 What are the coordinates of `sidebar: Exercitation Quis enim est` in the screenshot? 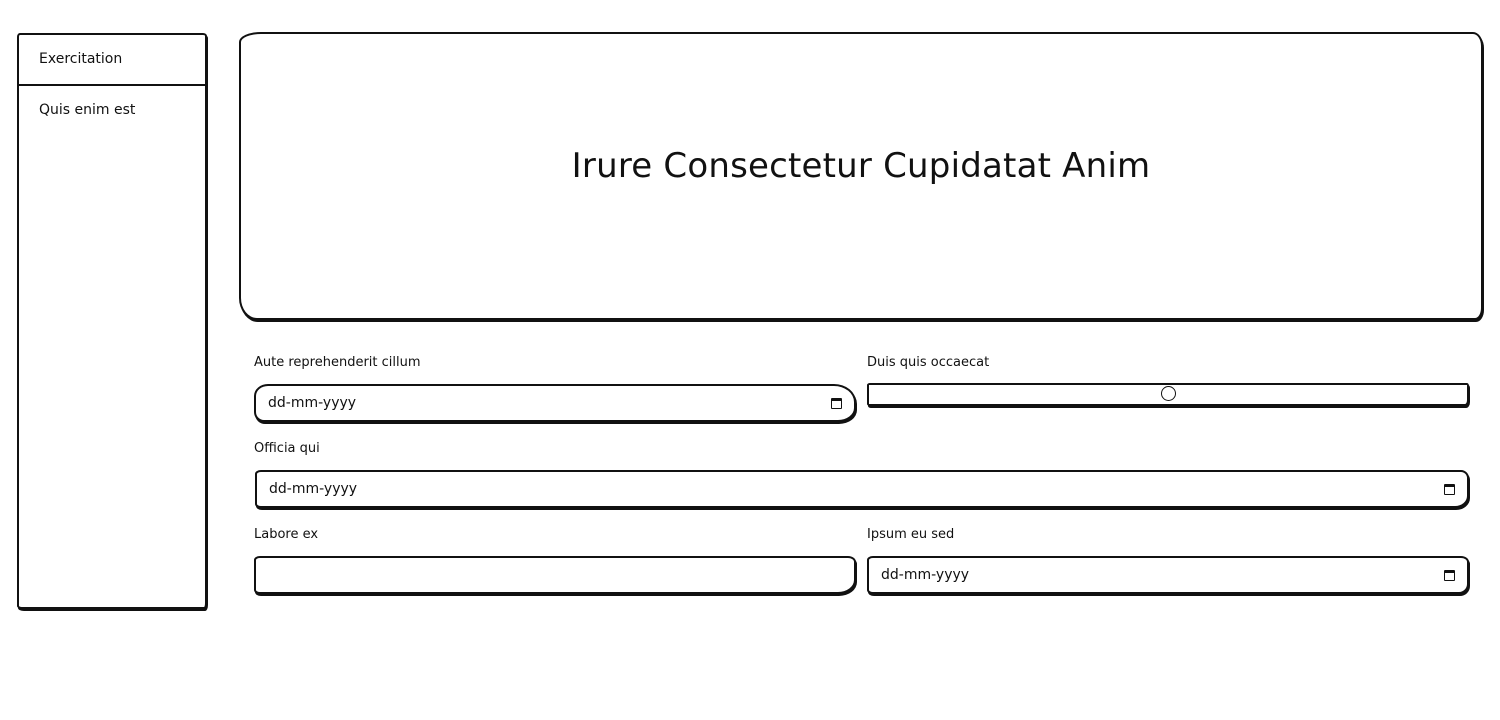 It's located at (112, 321).